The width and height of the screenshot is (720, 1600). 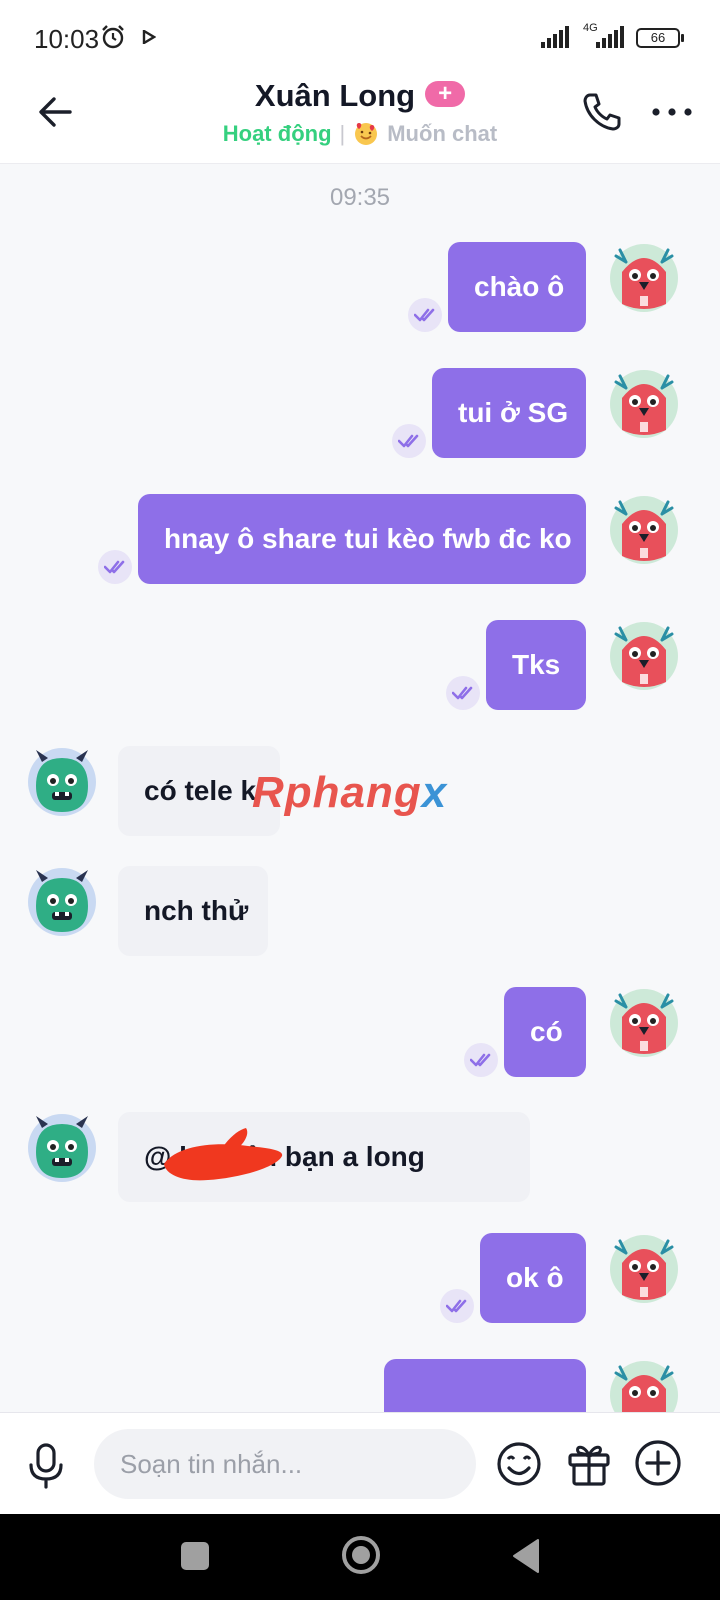 I want to click on redaction-scribble, so click(x=223, y=1154).